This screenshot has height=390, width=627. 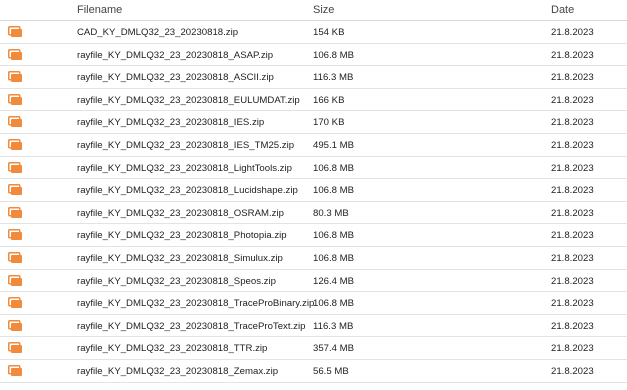 I want to click on file-list-header: Filename Size Date, so click(x=313, y=10).